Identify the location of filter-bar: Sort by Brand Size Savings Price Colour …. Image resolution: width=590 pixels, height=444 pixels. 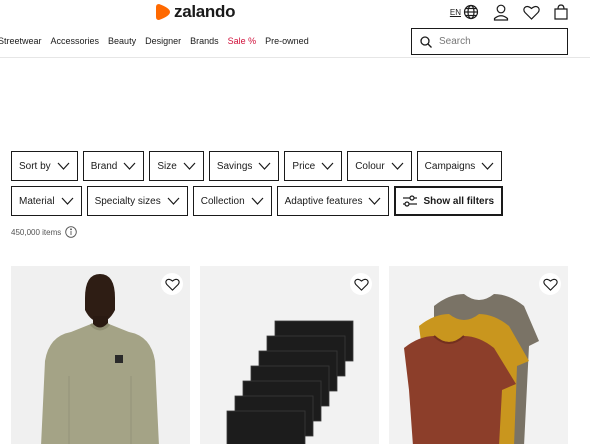
(271, 183).